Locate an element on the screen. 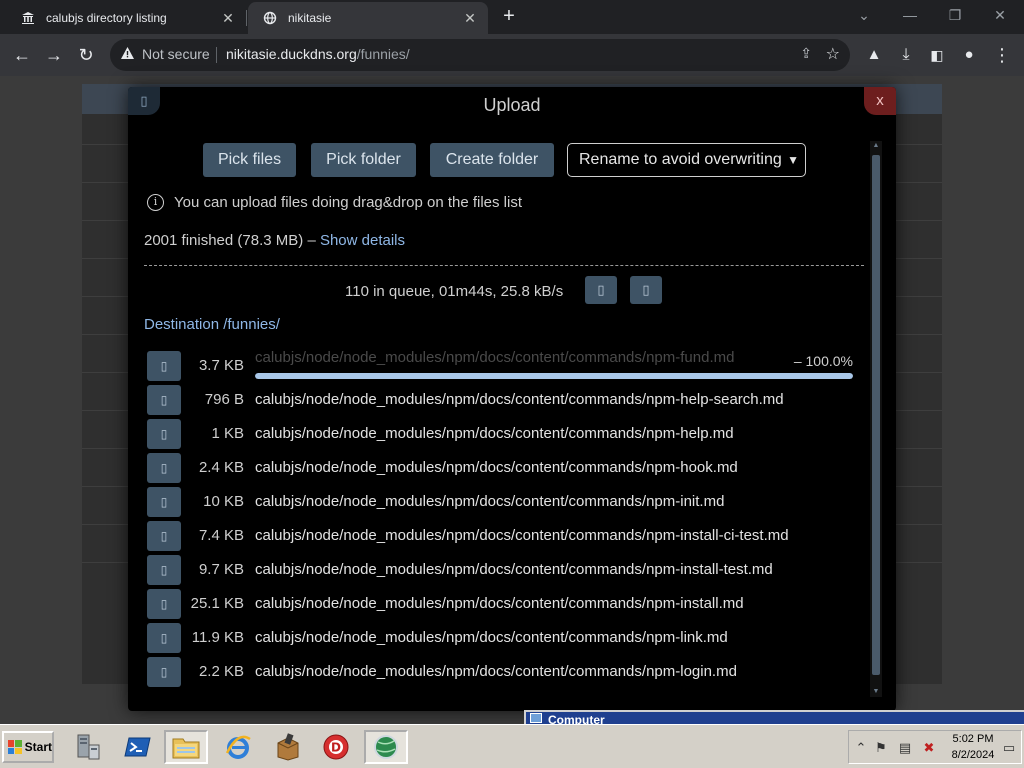 The image size is (1024, 768). tab-nikitasie: nikitasie ✕ is located at coordinates (368, 18).